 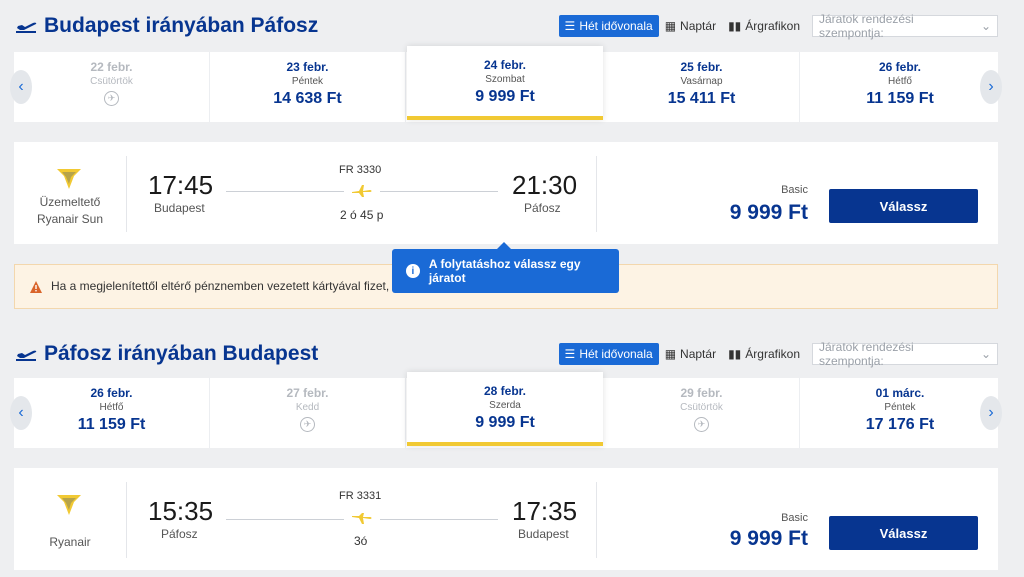 What do you see at coordinates (181, 353) in the screenshot?
I see `inbound-title: Páfosz irányában Budapest` at bounding box center [181, 353].